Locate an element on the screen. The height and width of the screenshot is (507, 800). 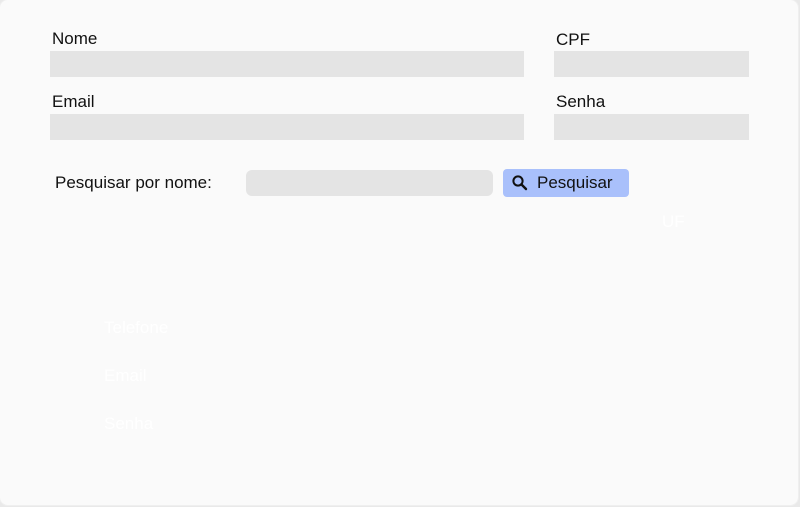
cpf-label: CPF is located at coordinates (573, 39).